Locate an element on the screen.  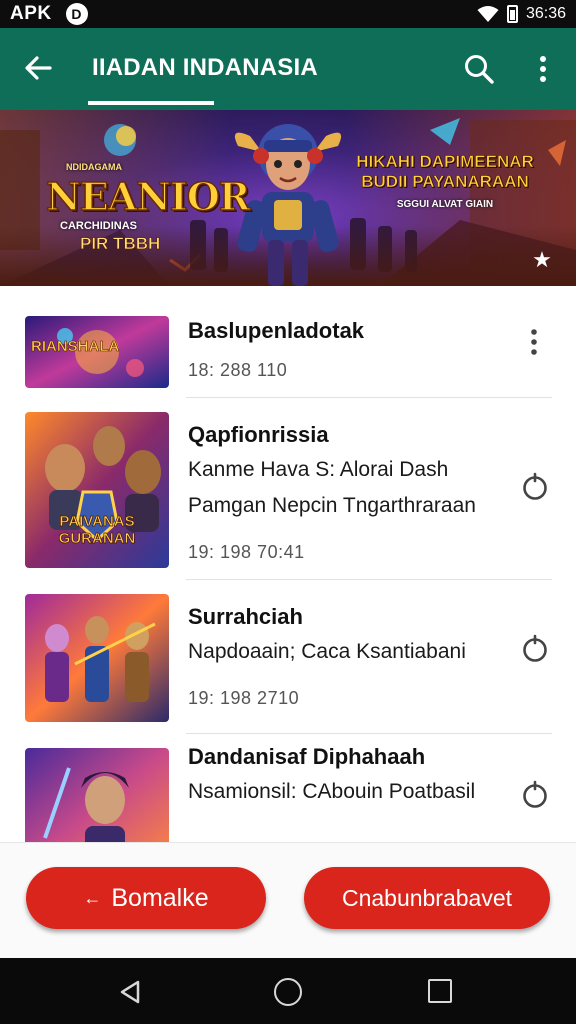
title-tab-indicator is located at coordinates (151, 103).